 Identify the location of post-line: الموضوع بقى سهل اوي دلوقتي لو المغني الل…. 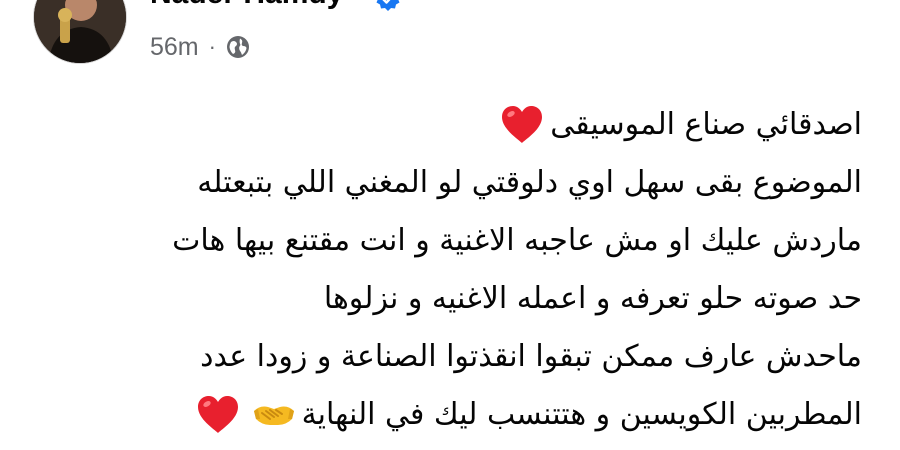
(442, 183).